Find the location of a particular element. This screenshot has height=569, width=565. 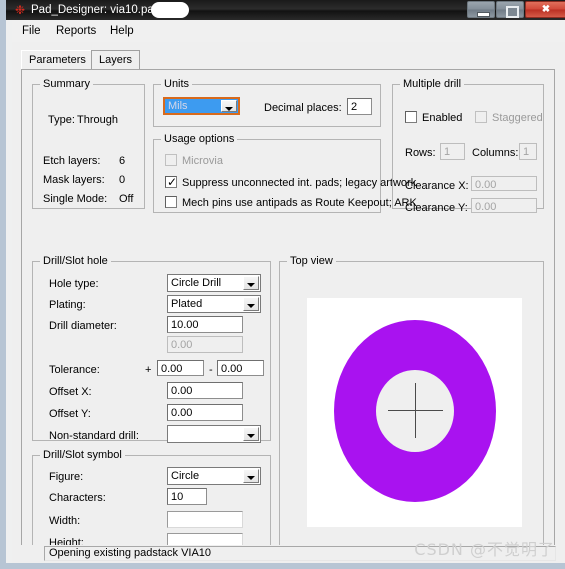

non-standard-drill-combo is located at coordinates (214, 434).